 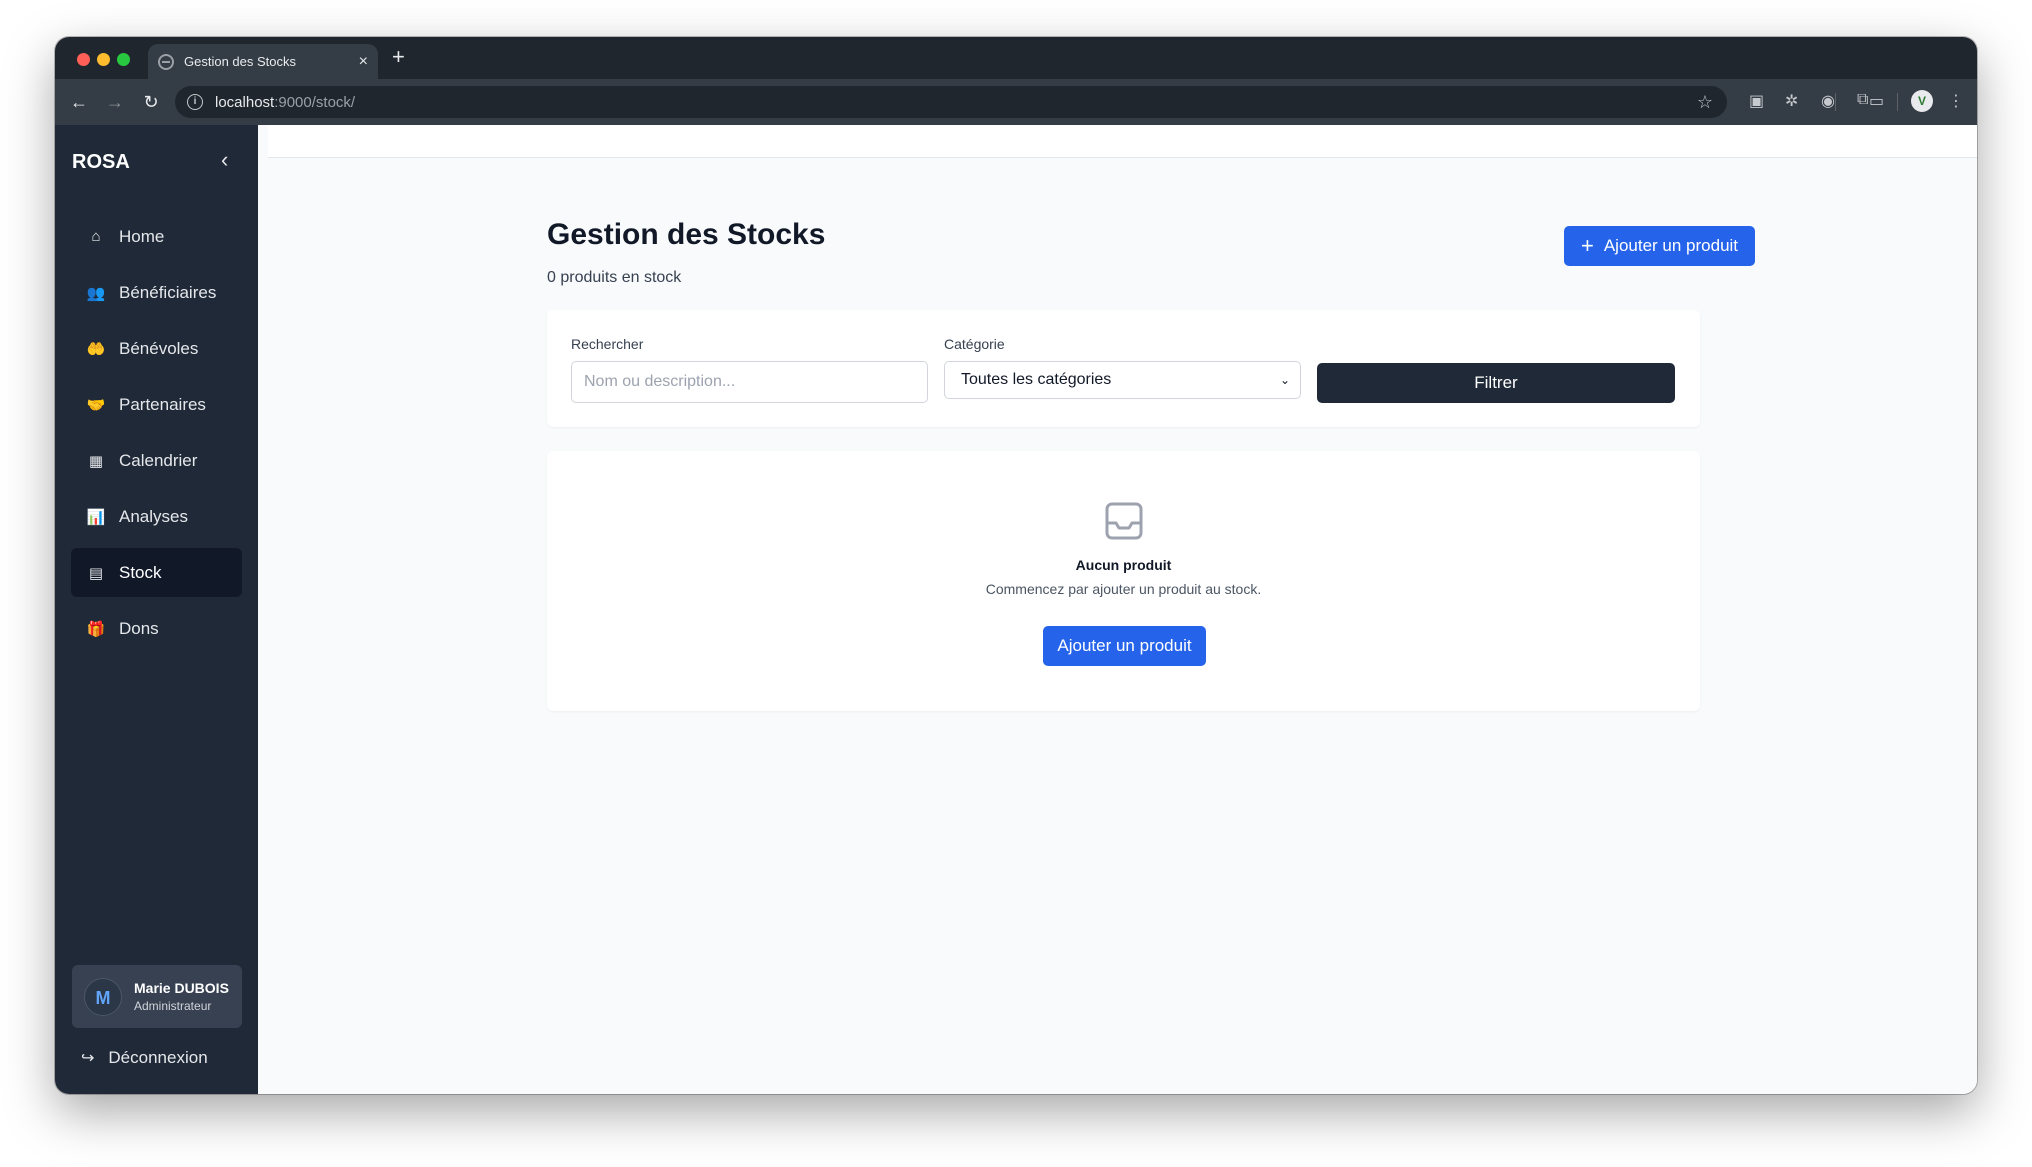 I want to click on add-product-button: + Ajouter un produit, so click(x=1659, y=246).